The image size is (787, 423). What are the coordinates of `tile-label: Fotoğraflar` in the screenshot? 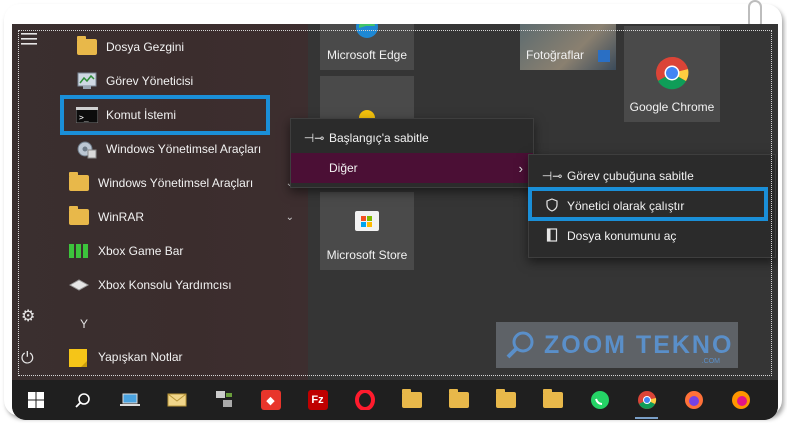 It's located at (555, 55).